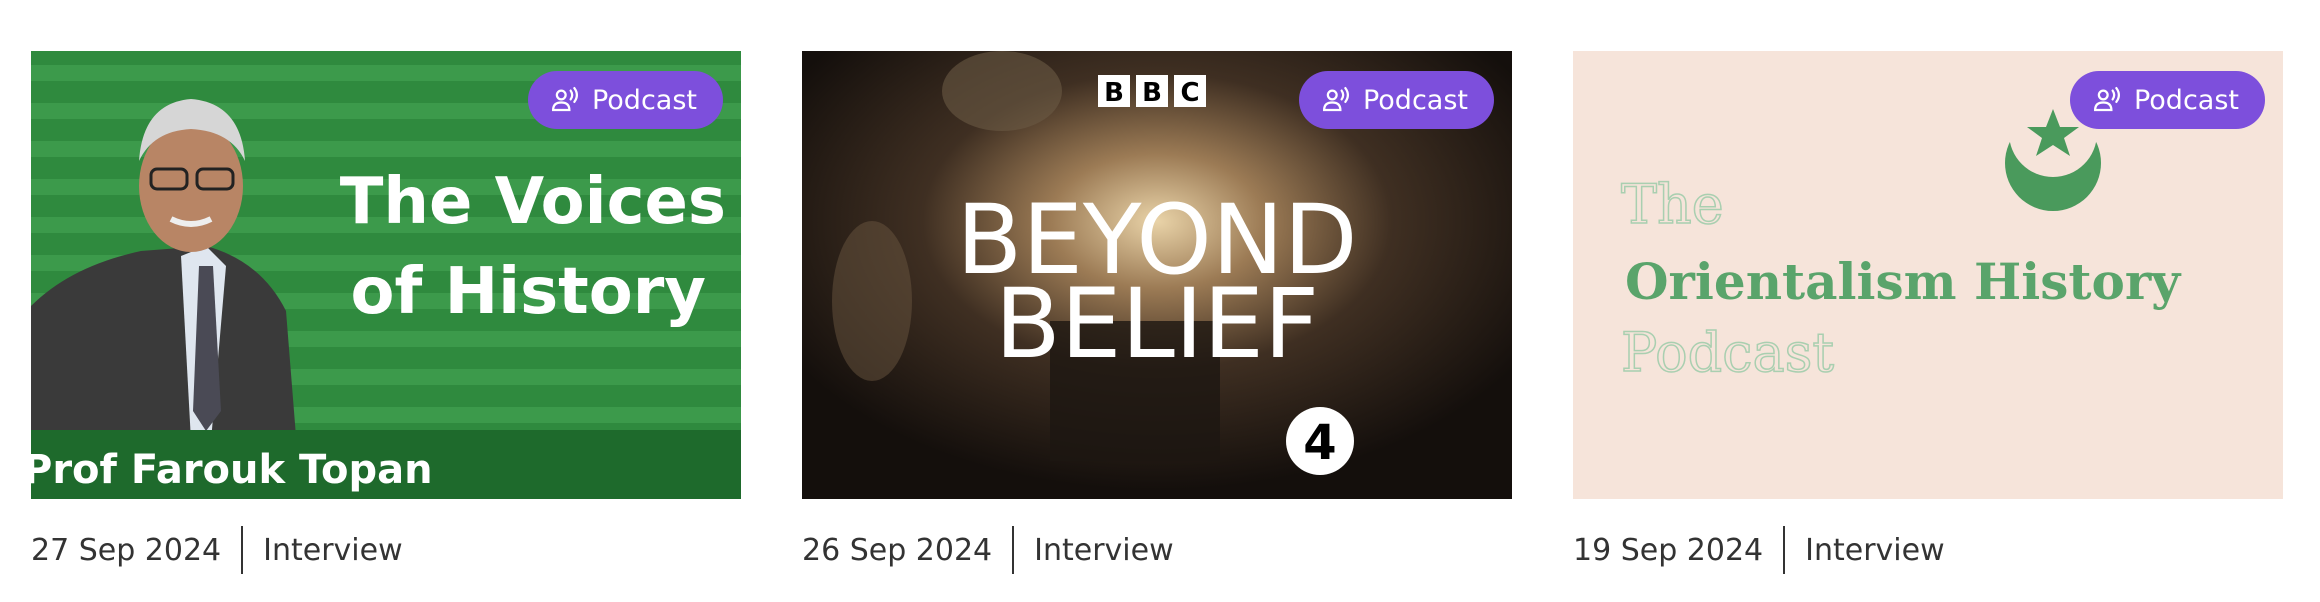  I want to click on thumbnail-title-line2: BELIEF, so click(1157, 324).